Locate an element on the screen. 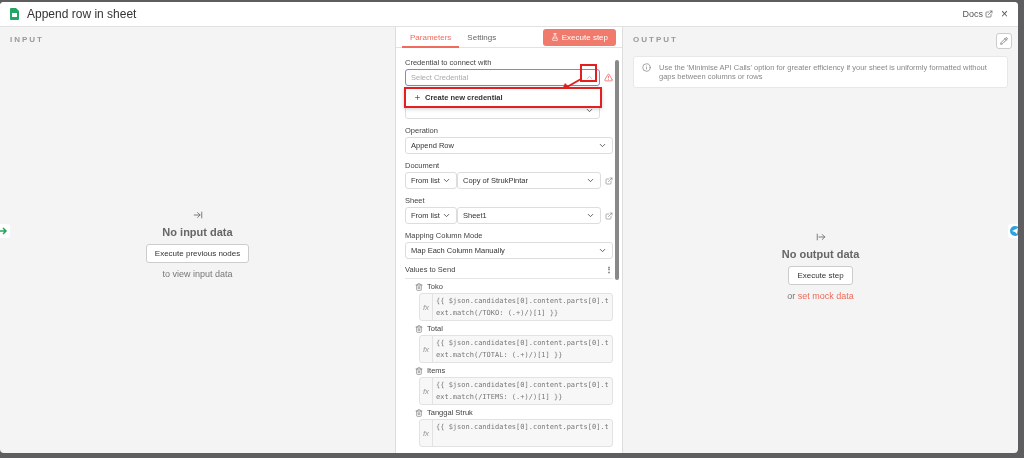  sheet-icon is located at coordinates (14, 14).